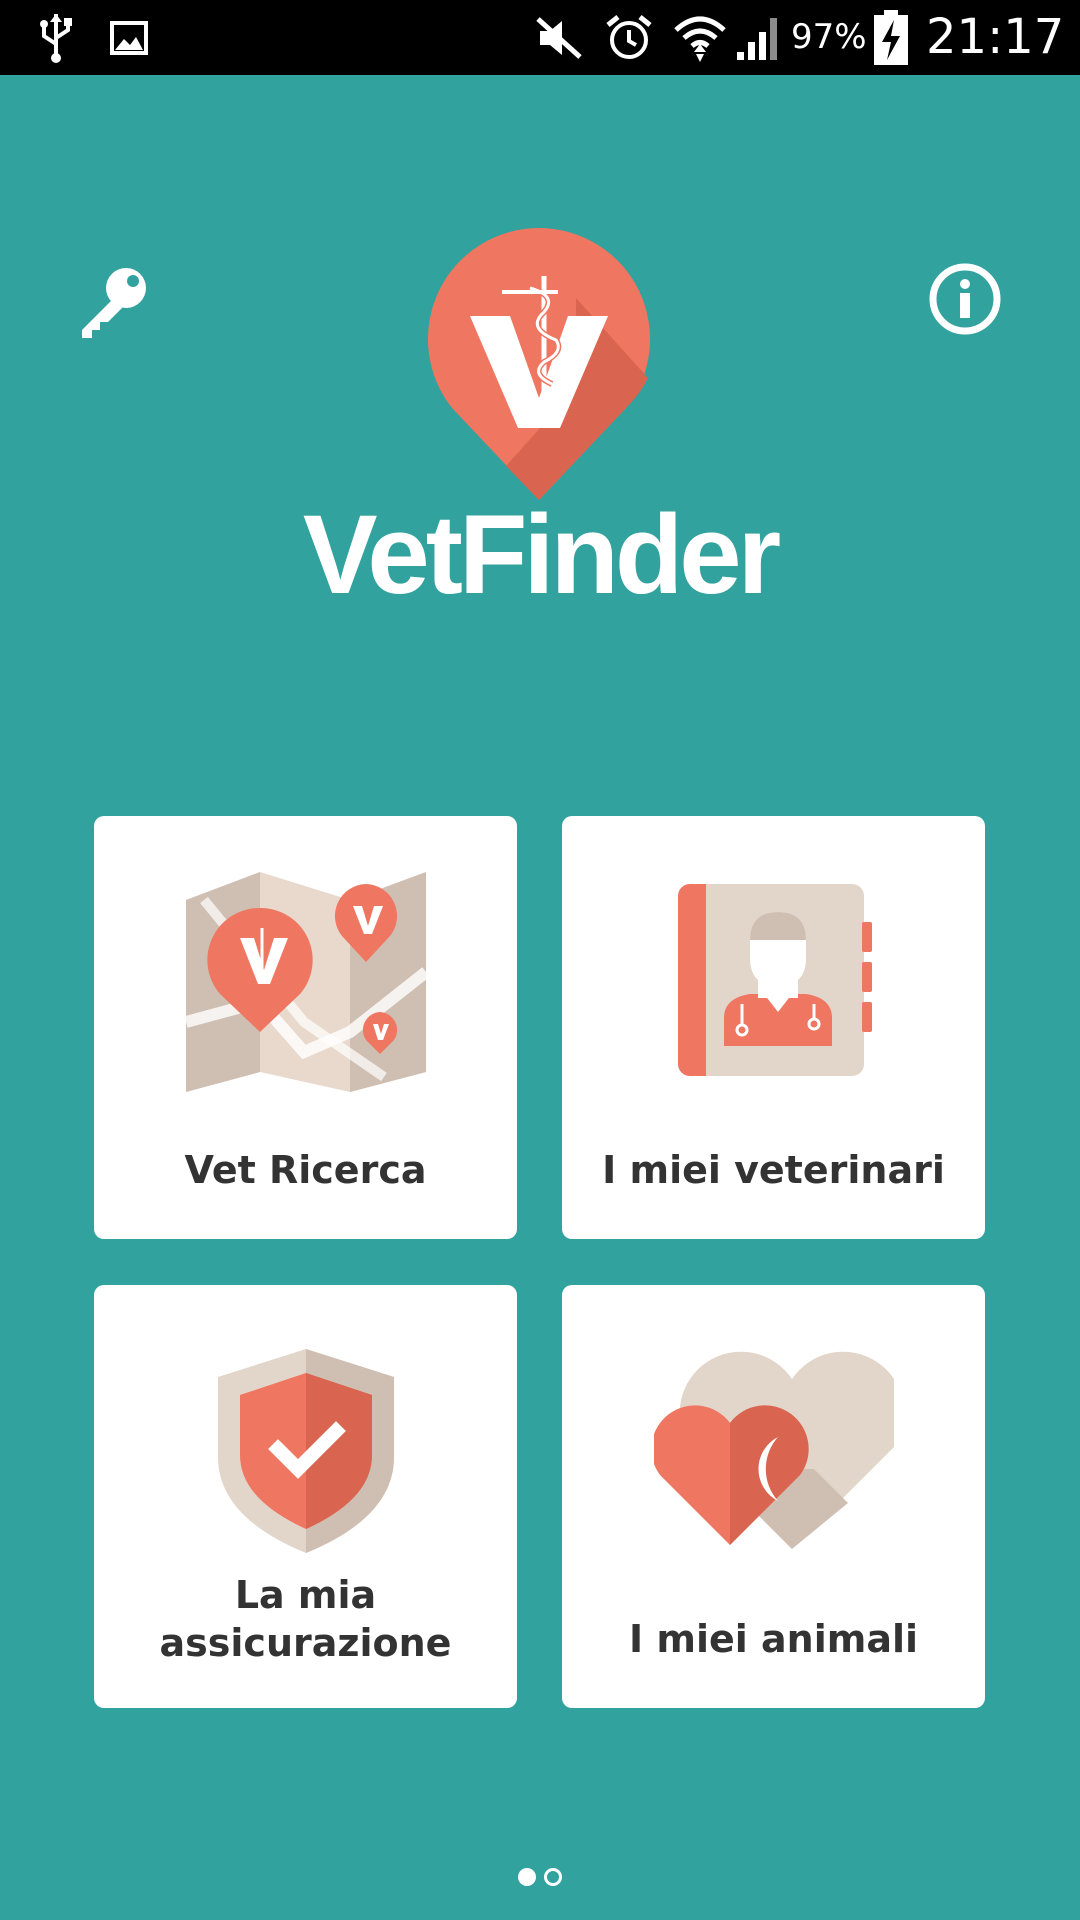  I want to click on battery-charging-icon, so click(891, 37).